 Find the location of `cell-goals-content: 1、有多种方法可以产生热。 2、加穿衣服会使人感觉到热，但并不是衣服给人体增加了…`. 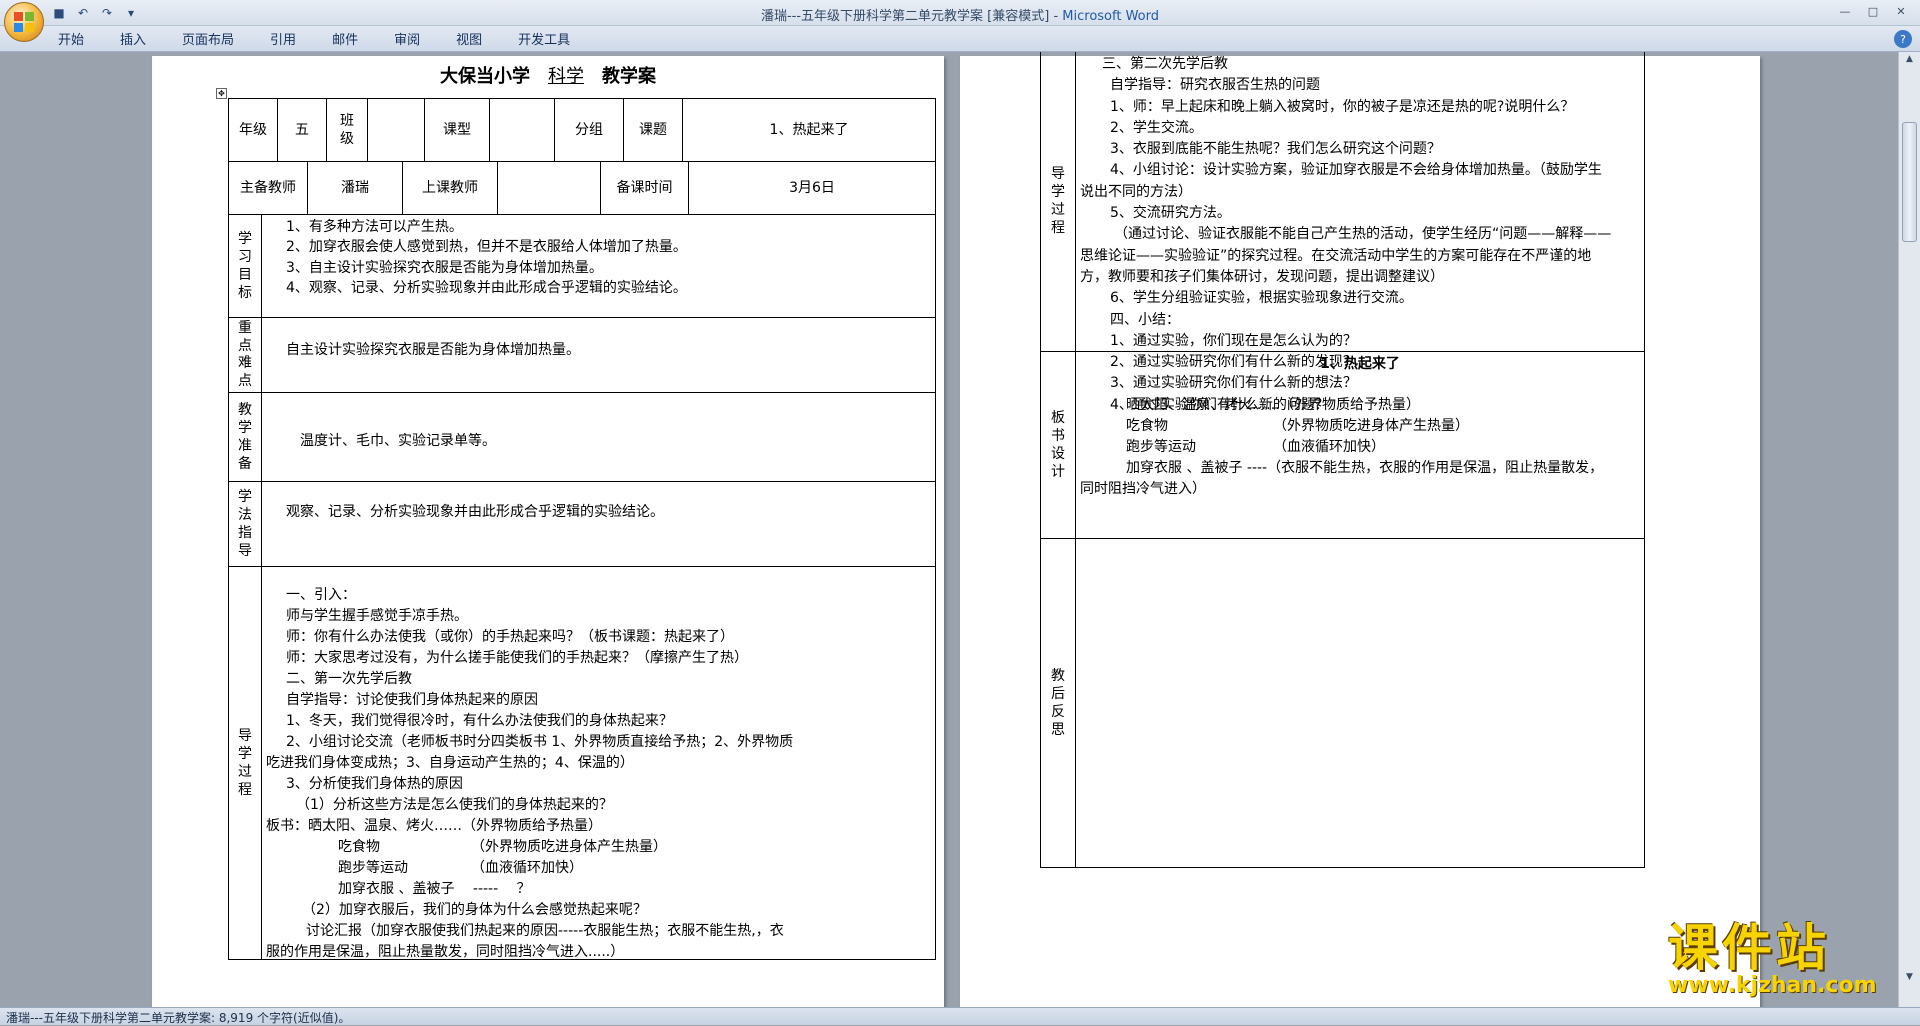

cell-goals-content: 1、有多种方法可以产生热。 2、加穿衣服会使人感觉到热，但并不是衣服给人体增加了… is located at coordinates (598, 266).